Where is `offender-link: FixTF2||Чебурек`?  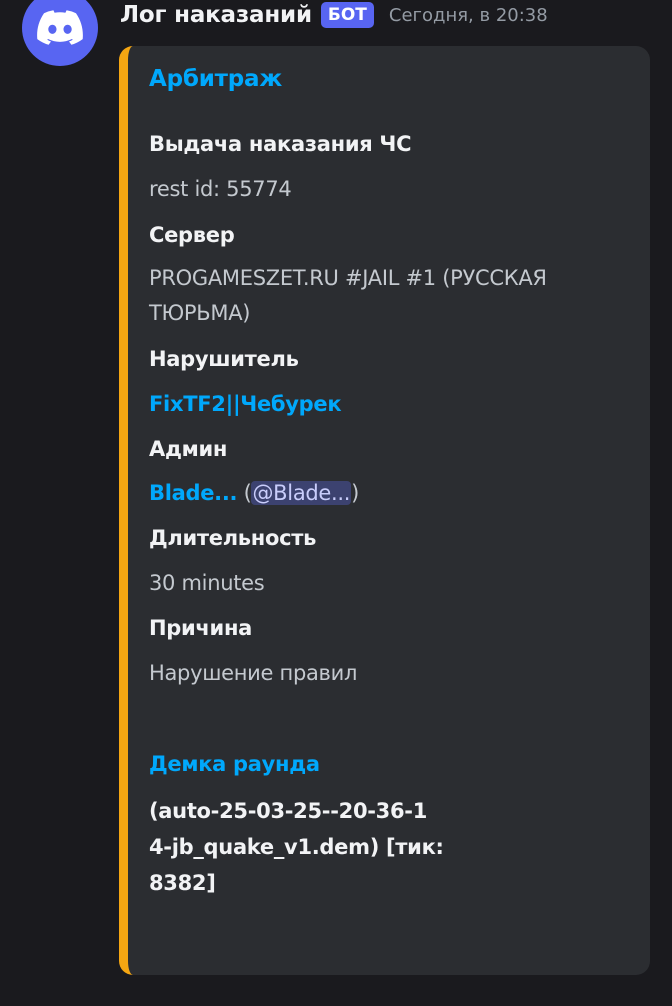 offender-link: FixTF2||Чебурек is located at coordinates (245, 404).